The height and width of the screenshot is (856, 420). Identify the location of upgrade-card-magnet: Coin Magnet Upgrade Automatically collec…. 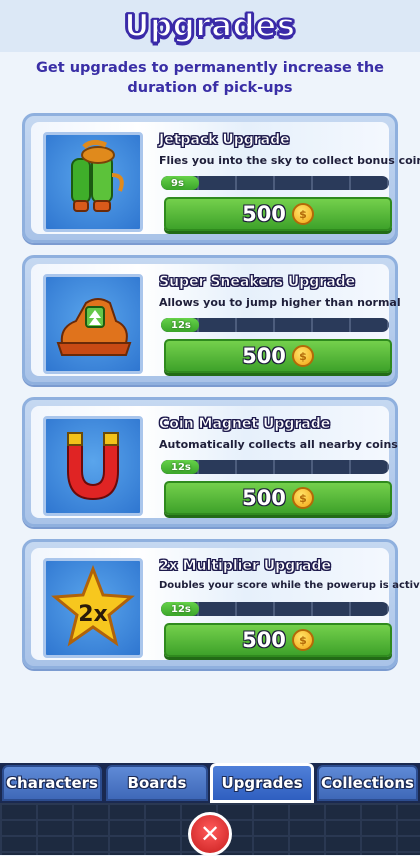
(210, 462).